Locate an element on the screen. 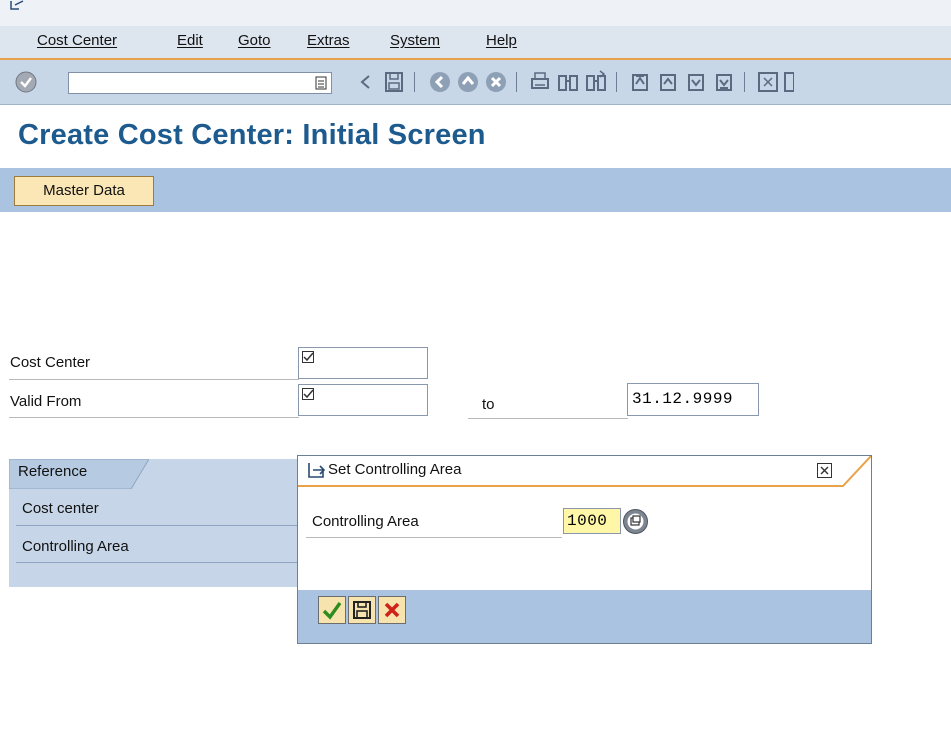  valid-from-input is located at coordinates (363, 400).